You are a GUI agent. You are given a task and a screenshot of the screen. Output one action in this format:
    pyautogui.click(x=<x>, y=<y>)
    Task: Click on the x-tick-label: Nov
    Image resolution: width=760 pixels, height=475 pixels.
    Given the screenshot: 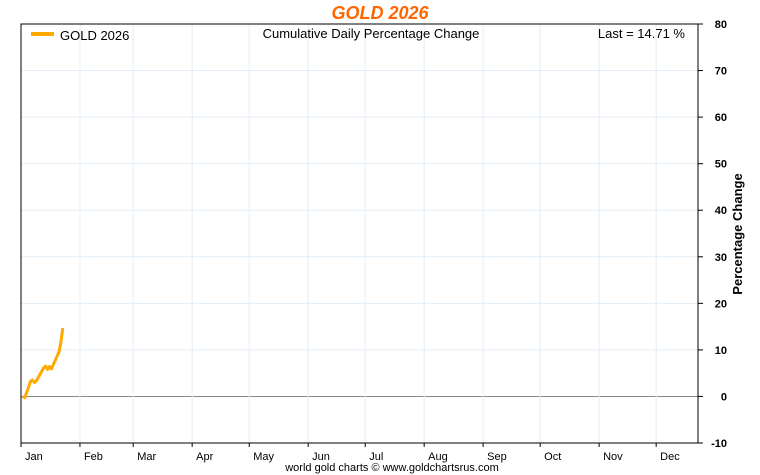 What is the action you would take?
    pyautogui.click(x=613, y=457)
    